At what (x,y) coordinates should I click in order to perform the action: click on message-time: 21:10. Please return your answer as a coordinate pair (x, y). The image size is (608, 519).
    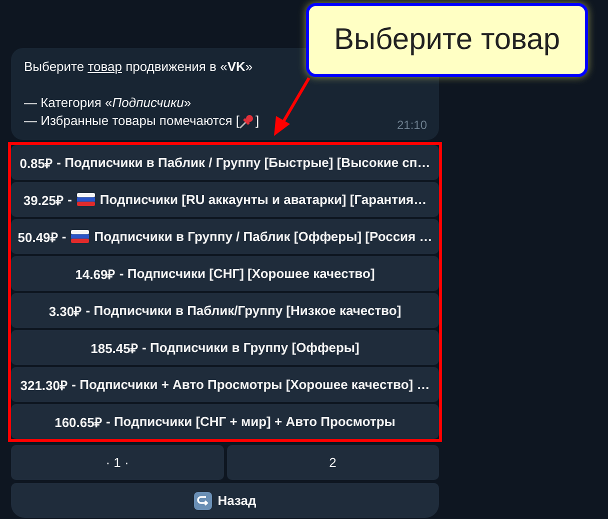
    Looking at the image, I should click on (411, 125).